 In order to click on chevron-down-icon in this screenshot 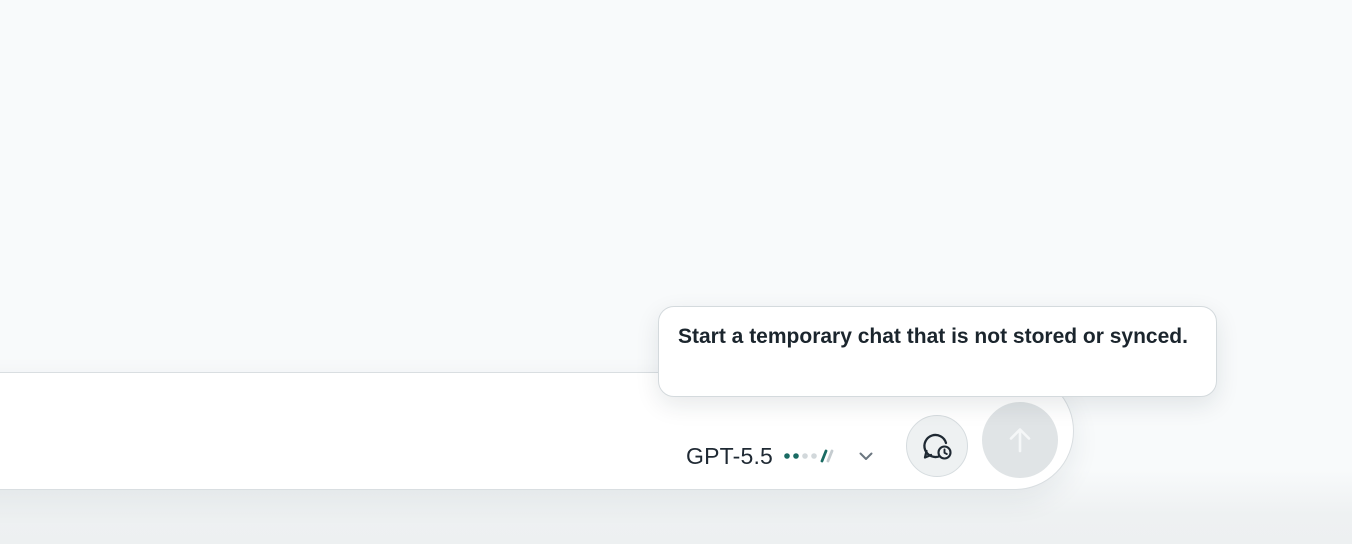, I will do `click(866, 456)`.